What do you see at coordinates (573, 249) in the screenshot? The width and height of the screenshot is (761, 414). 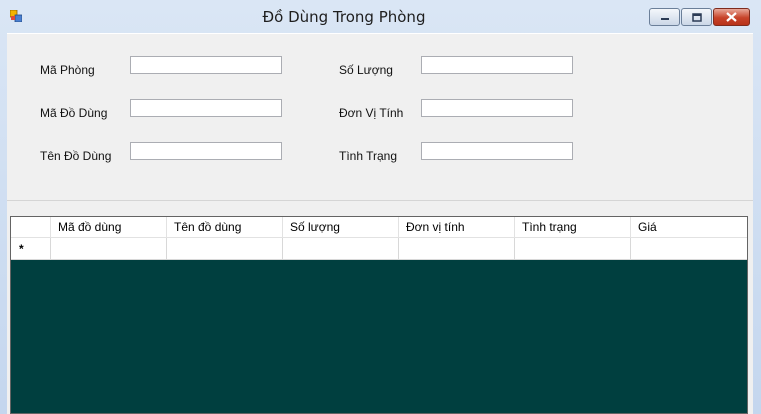 I see `cell-tinh-trang` at bounding box center [573, 249].